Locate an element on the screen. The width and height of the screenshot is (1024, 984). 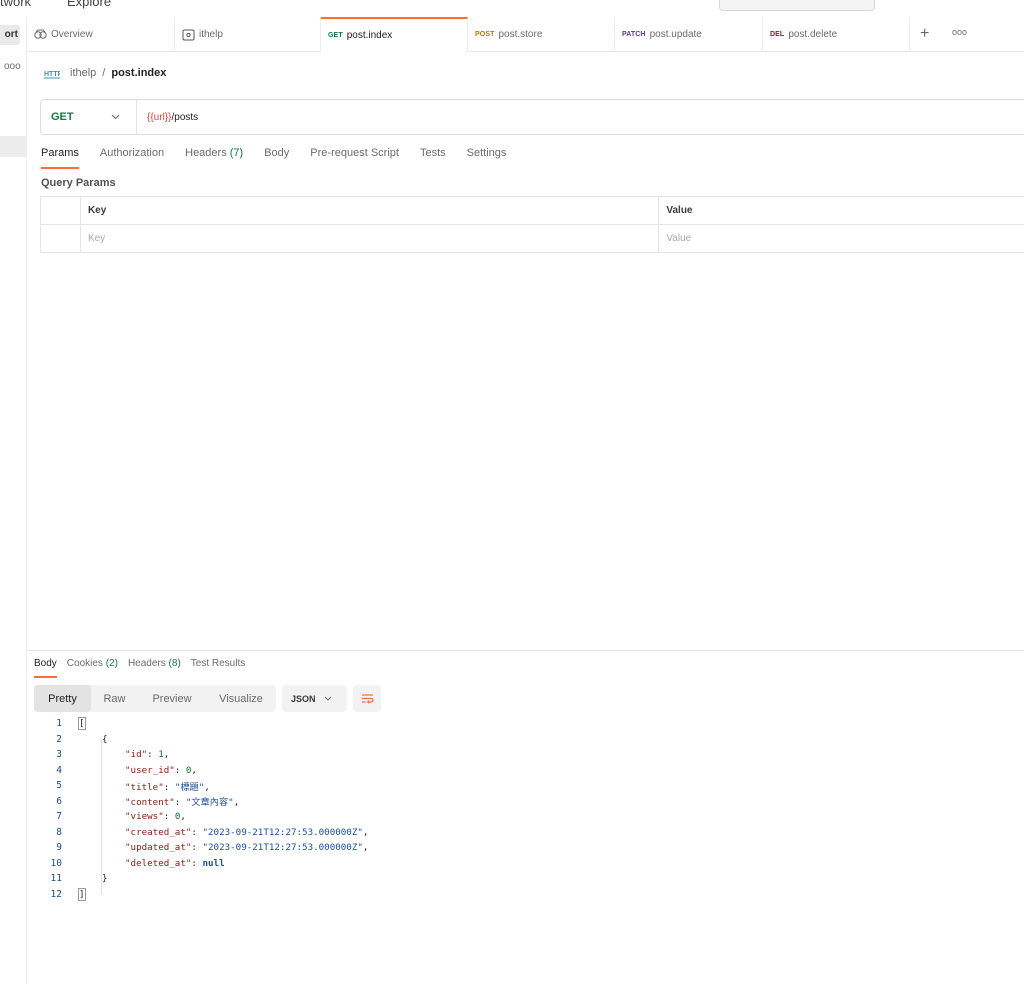
url-variable: {{url}} is located at coordinates (159, 117).